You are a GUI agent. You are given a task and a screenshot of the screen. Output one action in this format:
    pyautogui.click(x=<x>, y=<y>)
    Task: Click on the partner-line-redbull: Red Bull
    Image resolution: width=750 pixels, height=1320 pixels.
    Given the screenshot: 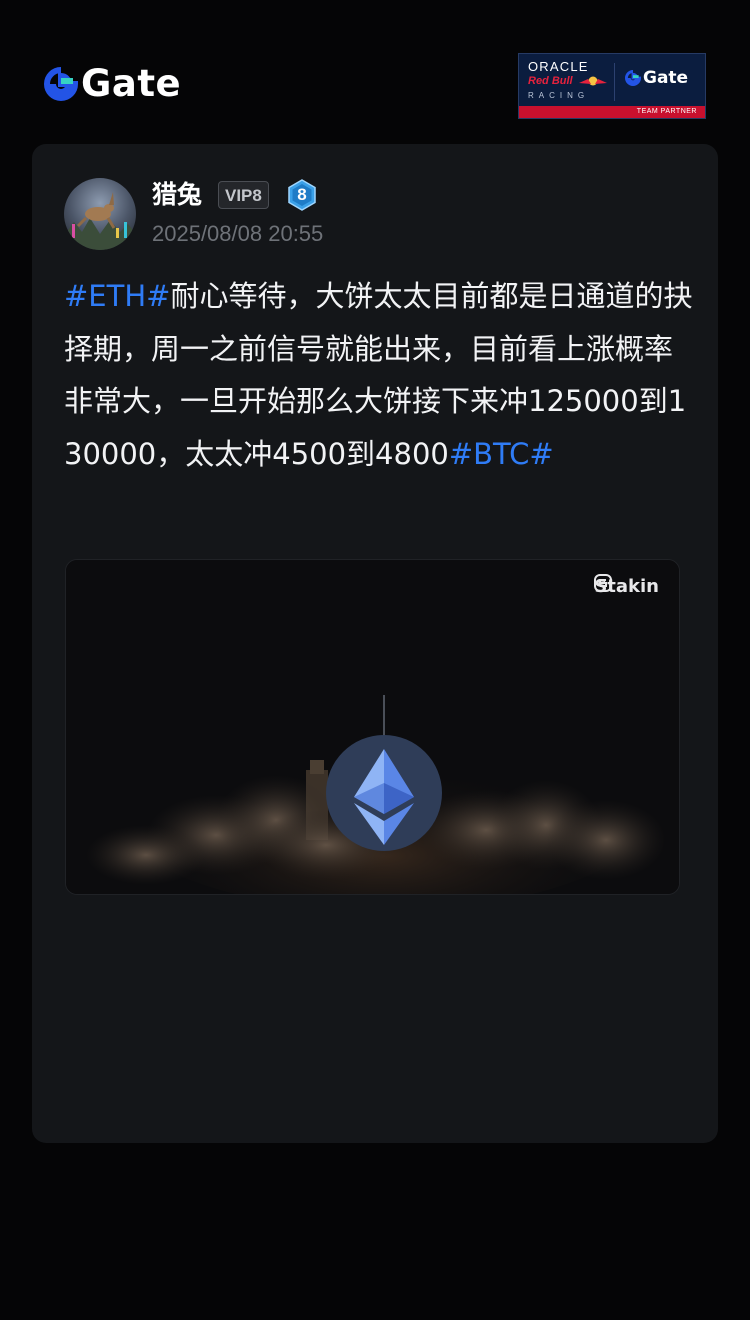 What is the action you would take?
    pyautogui.click(x=568, y=81)
    